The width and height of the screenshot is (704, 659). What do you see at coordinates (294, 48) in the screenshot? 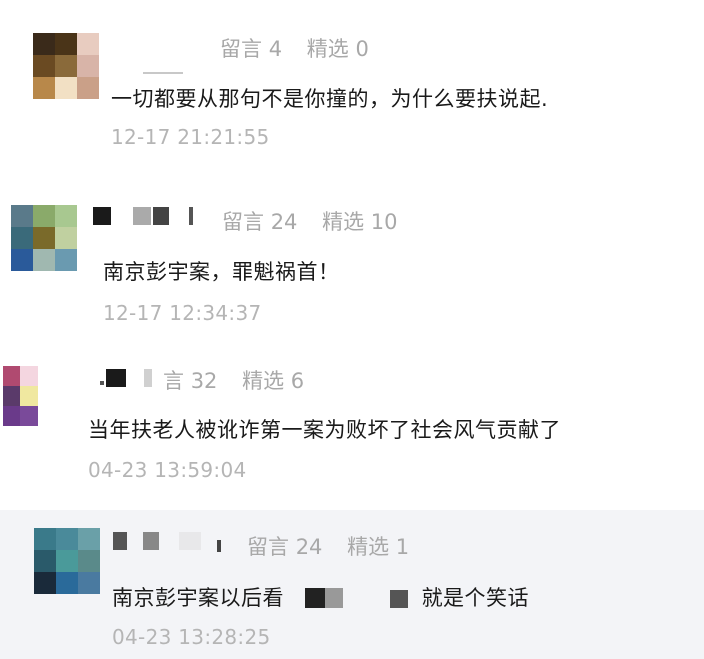
I see `comment-stats: 留言 4 精选 0` at bounding box center [294, 48].